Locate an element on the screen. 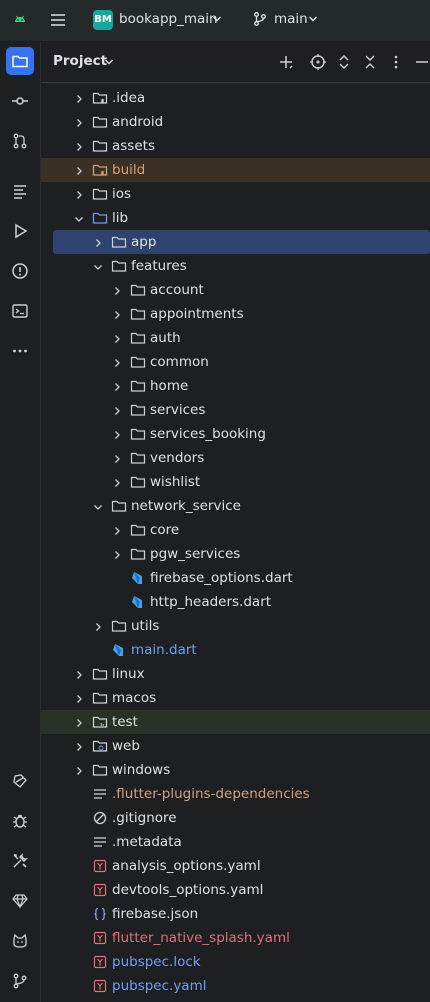 This screenshot has height=1002, width=430. tree-row: common is located at coordinates (235, 362).